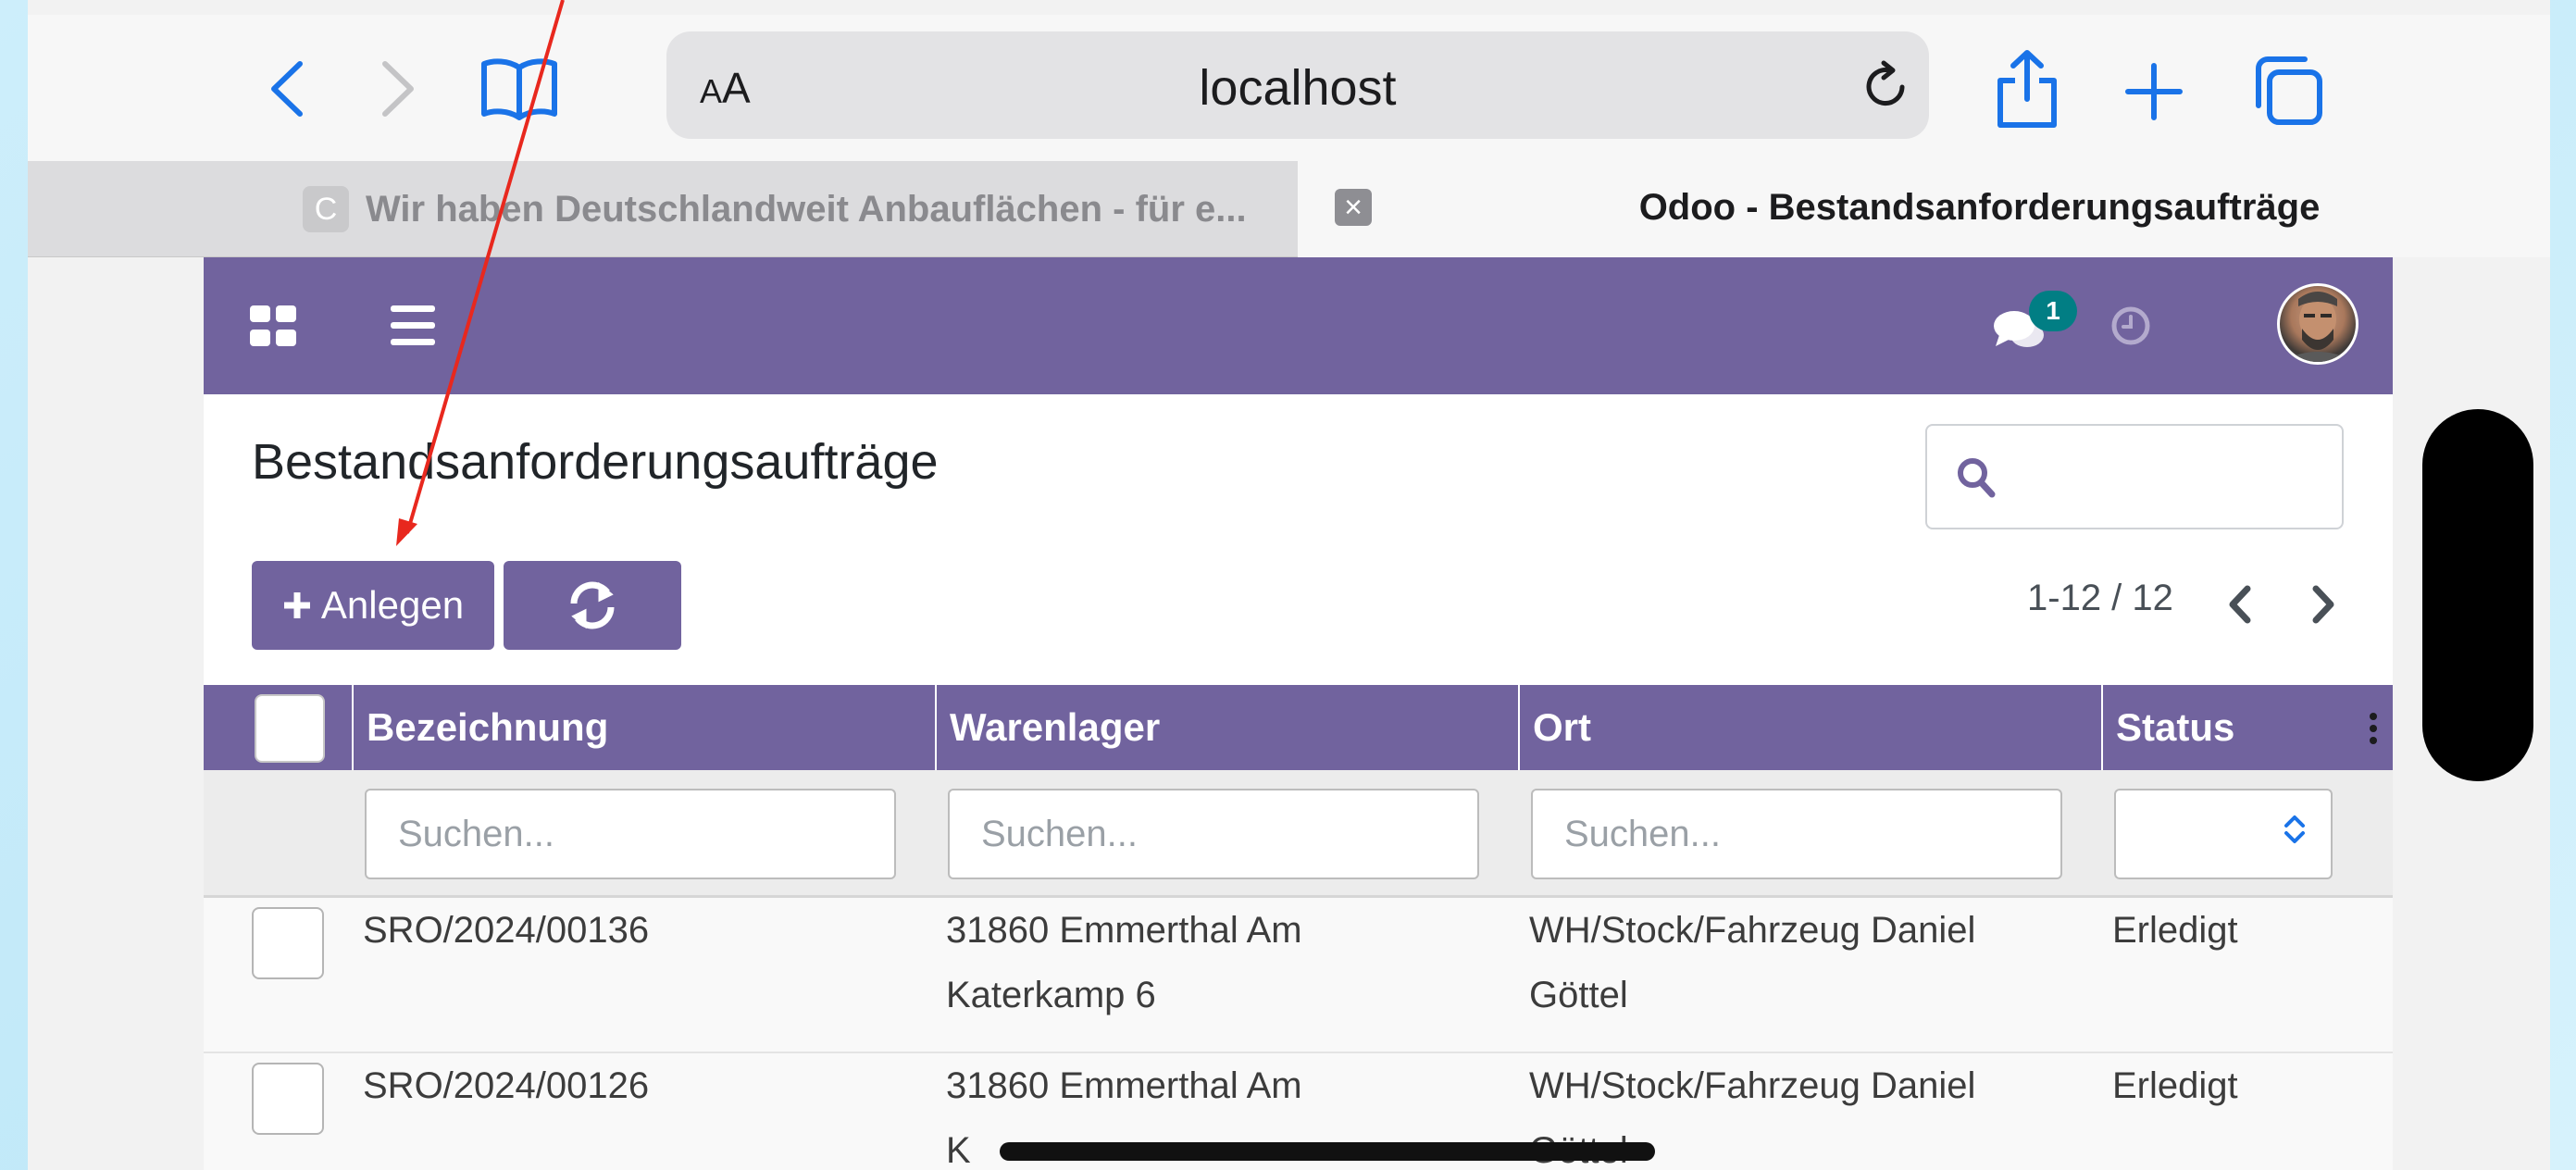  Describe the element at coordinates (2247, 727) in the screenshot. I see `column-header-status: Status` at that location.